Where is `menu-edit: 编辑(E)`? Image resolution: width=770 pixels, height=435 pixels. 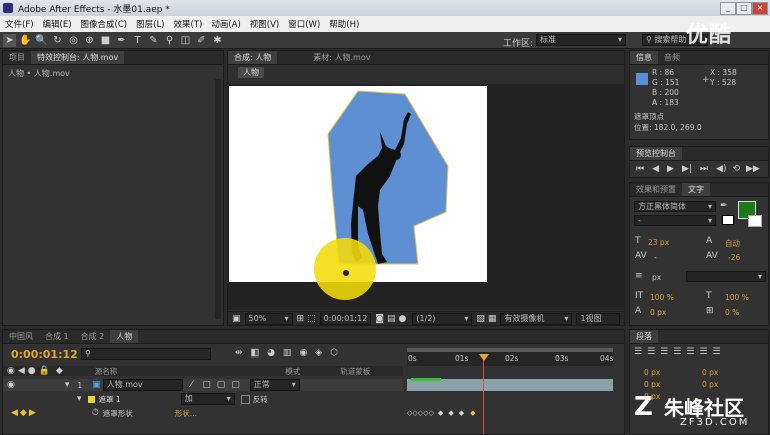
menu-edit: 编辑(E) is located at coordinates (57, 24).